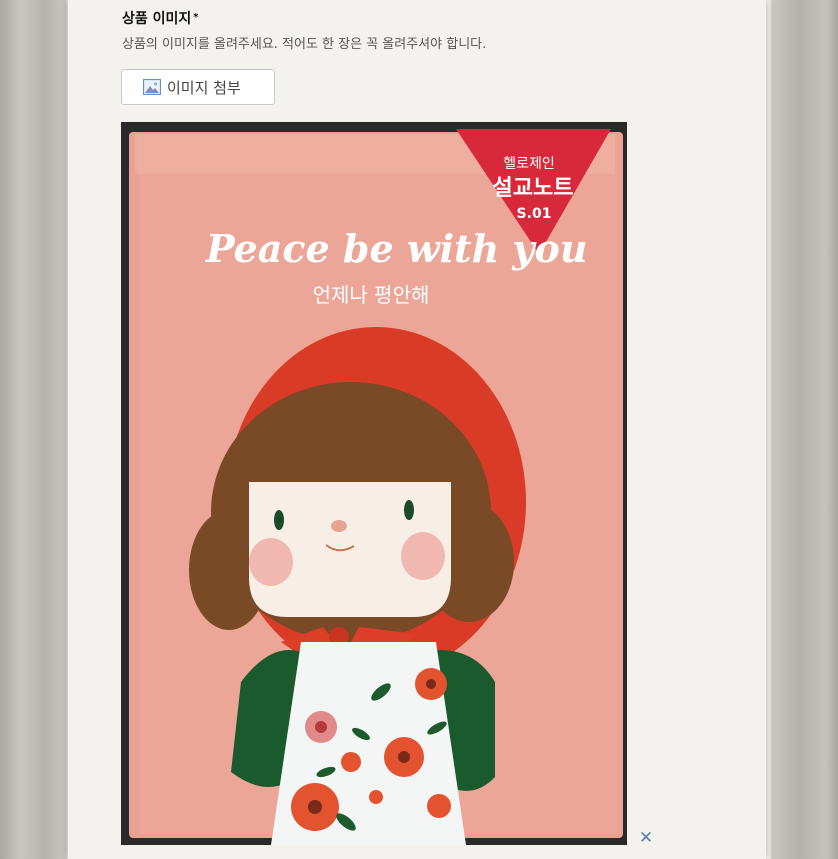  What do you see at coordinates (371, 295) in the screenshot?
I see `cover-subtitle: 언제나 평안해` at bounding box center [371, 295].